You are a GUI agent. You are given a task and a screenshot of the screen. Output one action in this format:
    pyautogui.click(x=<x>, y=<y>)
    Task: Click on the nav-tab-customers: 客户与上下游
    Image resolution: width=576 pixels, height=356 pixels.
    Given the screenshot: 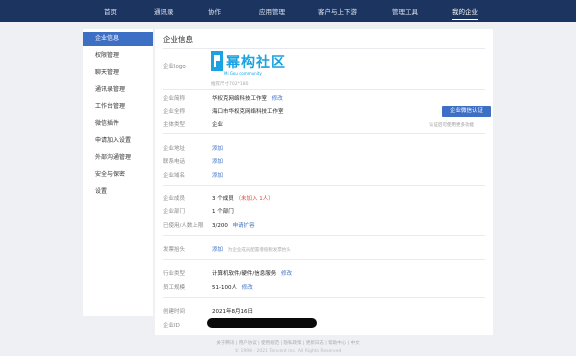 What is the action you would take?
    pyautogui.click(x=337, y=11)
    